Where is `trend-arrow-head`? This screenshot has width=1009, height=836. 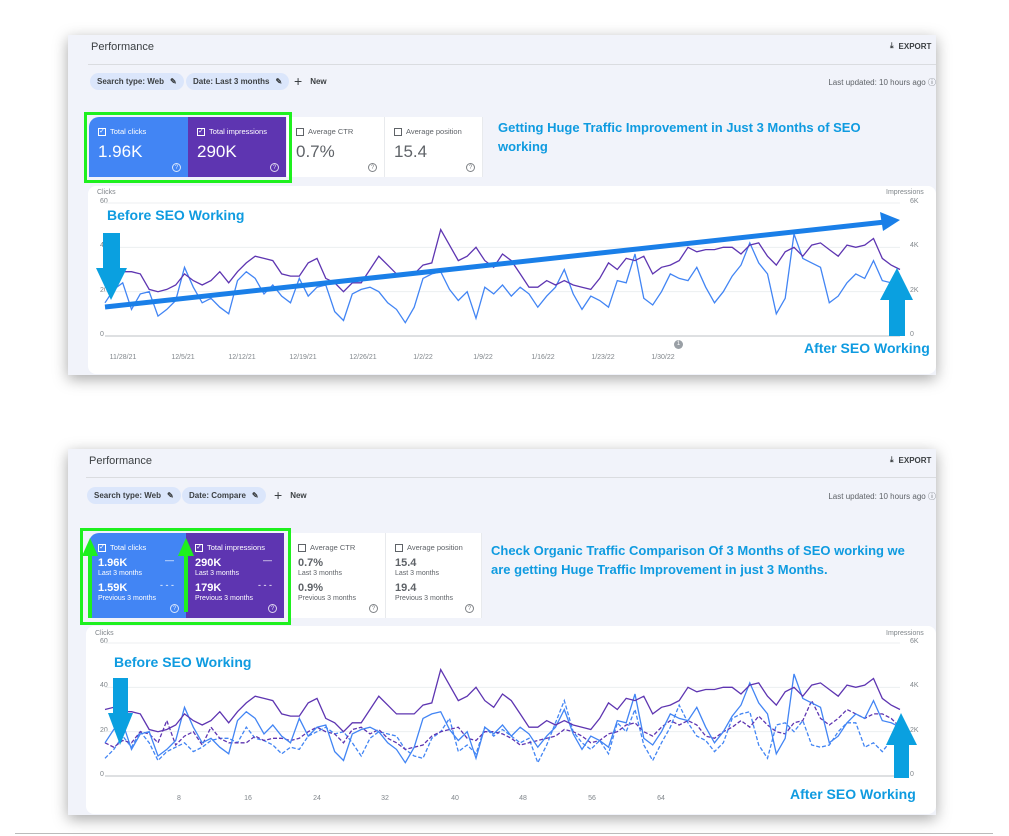 trend-arrow-head is located at coordinates (890, 221).